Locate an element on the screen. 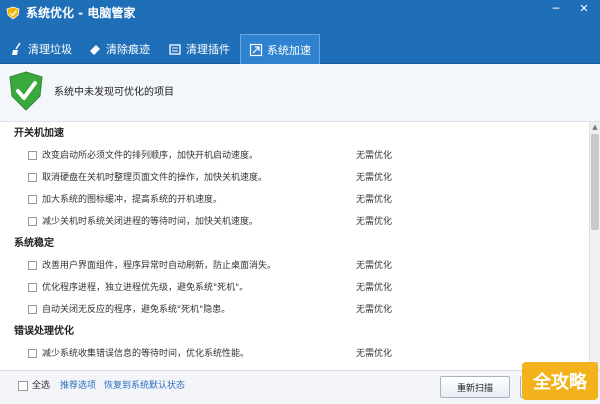 This screenshot has width=600, height=404. list-item: 减少关机时系统关闭进程的等待时间，加快关机速度。 无需优化 is located at coordinates (305, 223).